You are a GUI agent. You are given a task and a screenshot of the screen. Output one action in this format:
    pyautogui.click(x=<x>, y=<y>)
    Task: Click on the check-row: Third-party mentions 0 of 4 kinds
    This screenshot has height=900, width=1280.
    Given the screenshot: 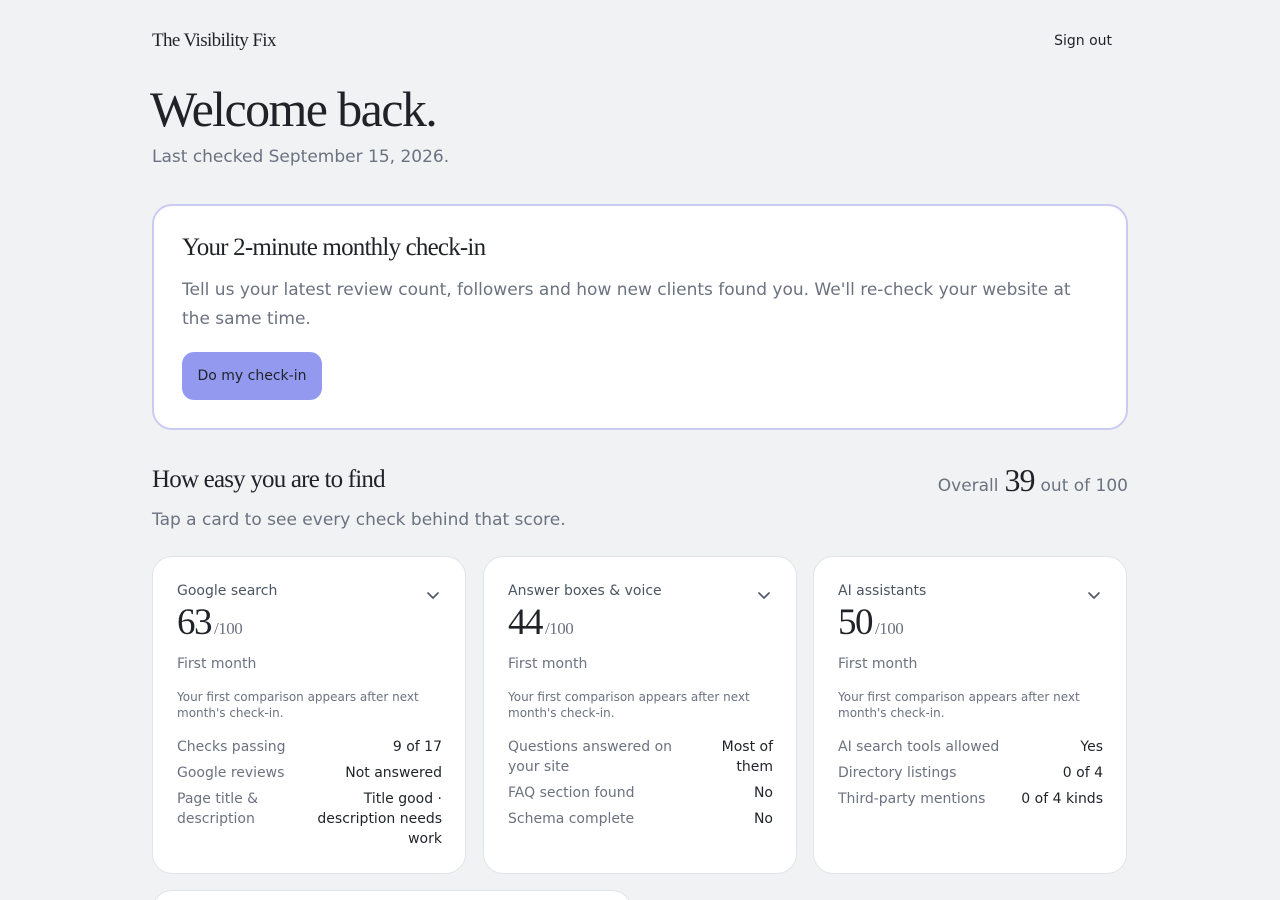 What is the action you would take?
    pyautogui.click(x=970, y=799)
    